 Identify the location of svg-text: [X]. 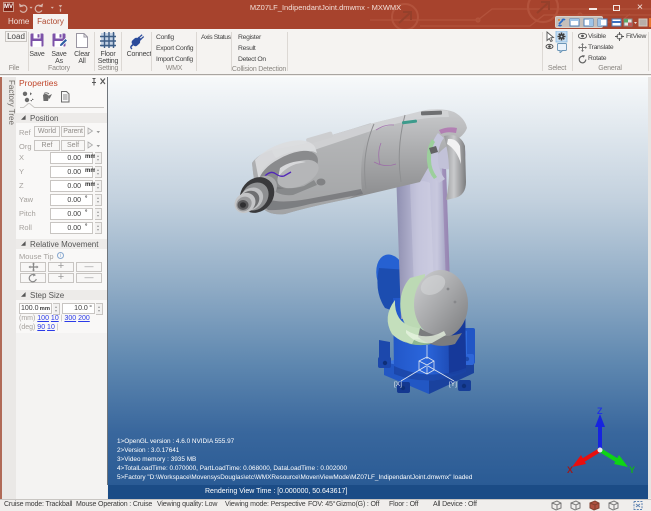
(398, 384).